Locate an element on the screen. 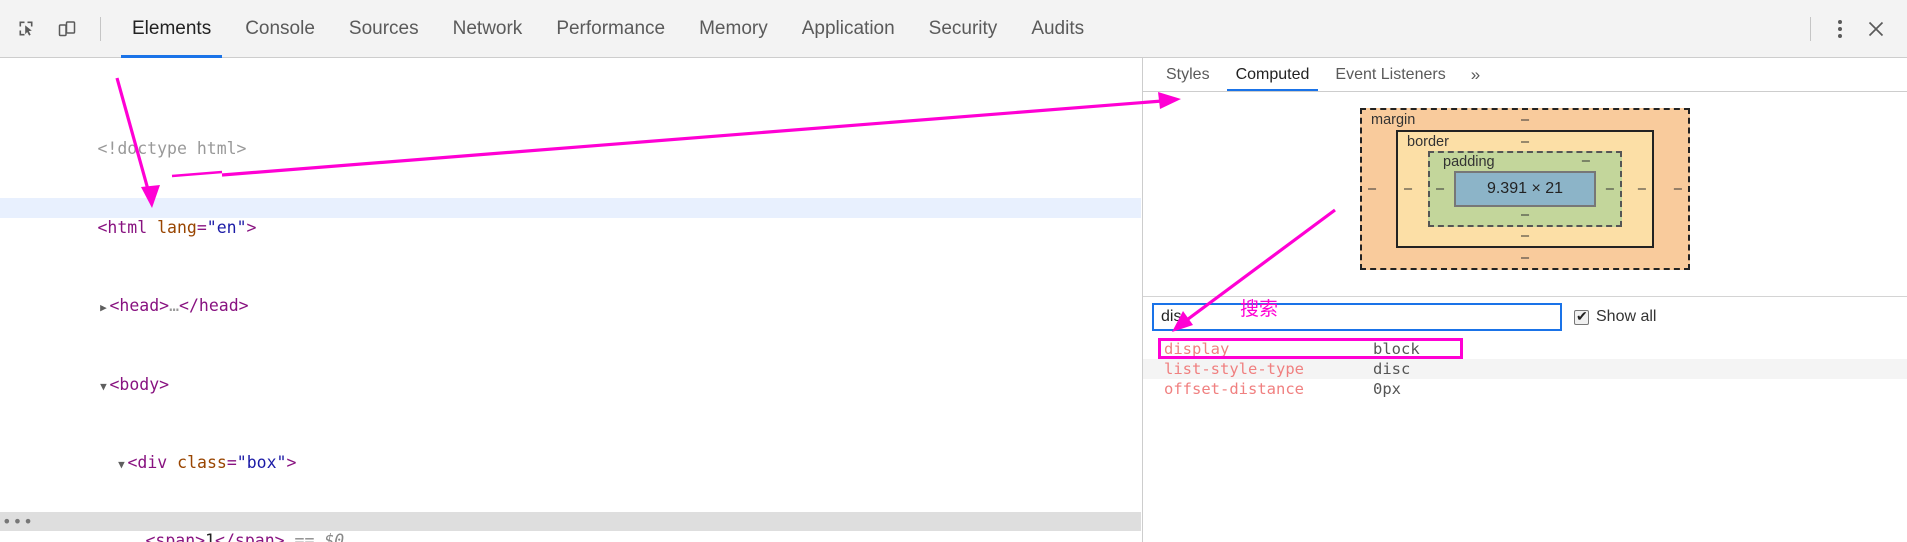 This screenshot has height=542, width=1907. sidebar-tab-strip: Styles Computed Event Listeners » is located at coordinates (1525, 75).